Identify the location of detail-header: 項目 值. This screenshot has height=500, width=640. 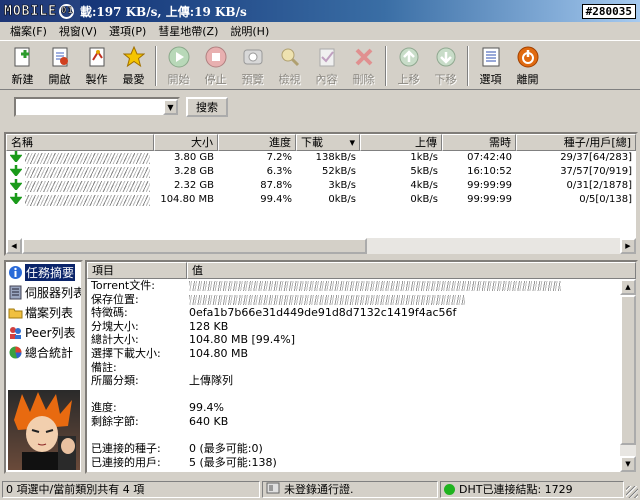
(361, 270).